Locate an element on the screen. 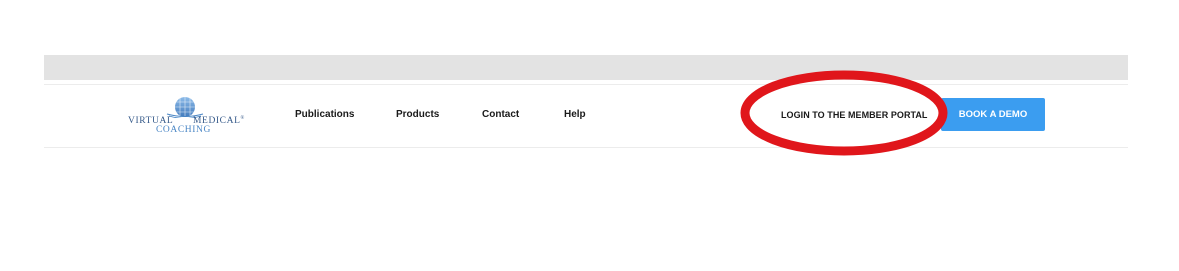  nav-link-products: Products is located at coordinates (417, 115).